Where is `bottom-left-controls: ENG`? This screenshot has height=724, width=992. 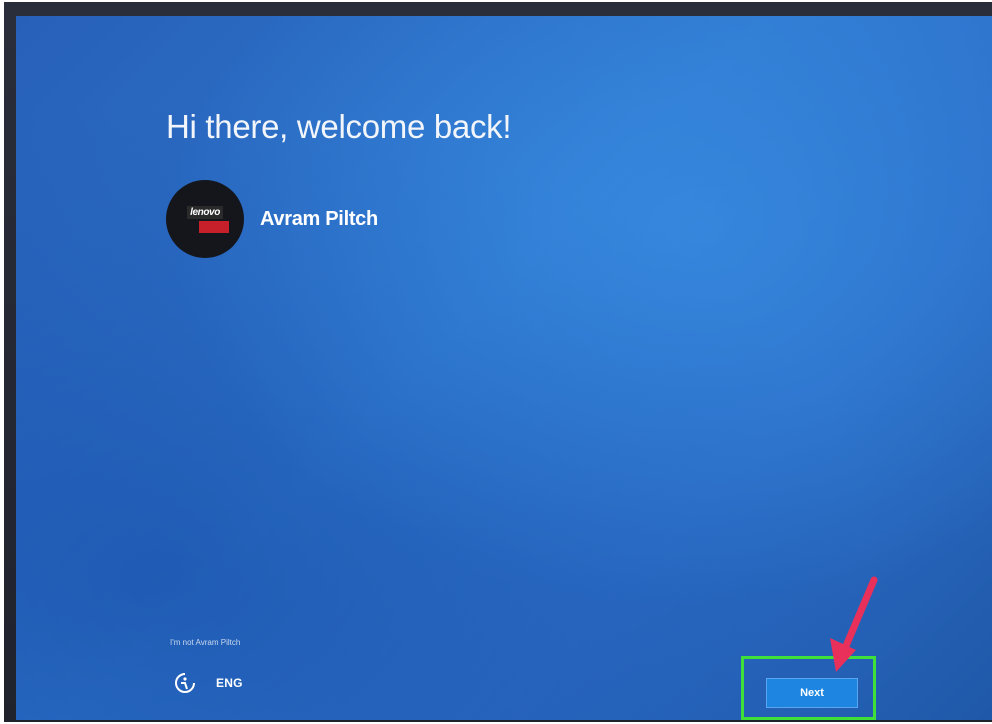 bottom-left-controls: ENG is located at coordinates (207, 683).